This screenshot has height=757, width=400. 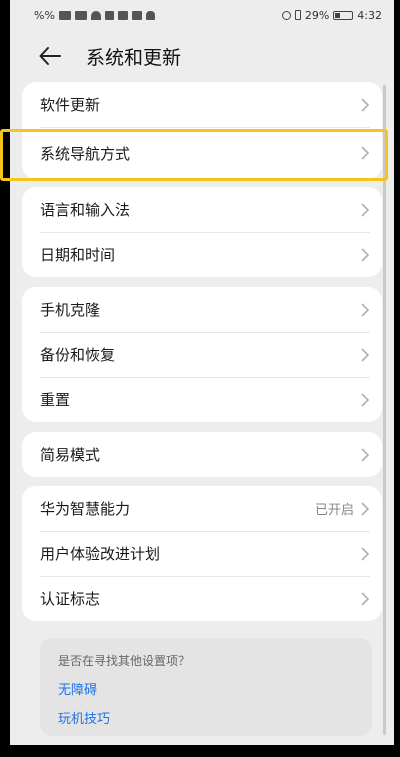 I want to click on battery-icon, so click(x=343, y=15).